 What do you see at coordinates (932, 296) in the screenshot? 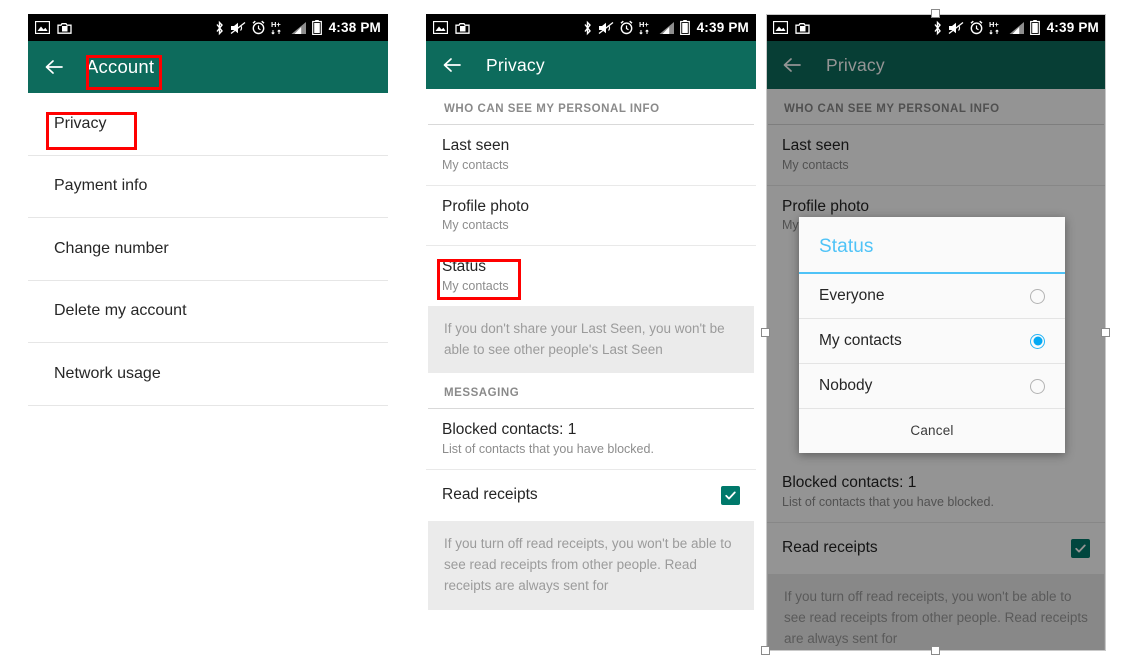
I see `dialog-option-everyone: Everyone` at bounding box center [932, 296].